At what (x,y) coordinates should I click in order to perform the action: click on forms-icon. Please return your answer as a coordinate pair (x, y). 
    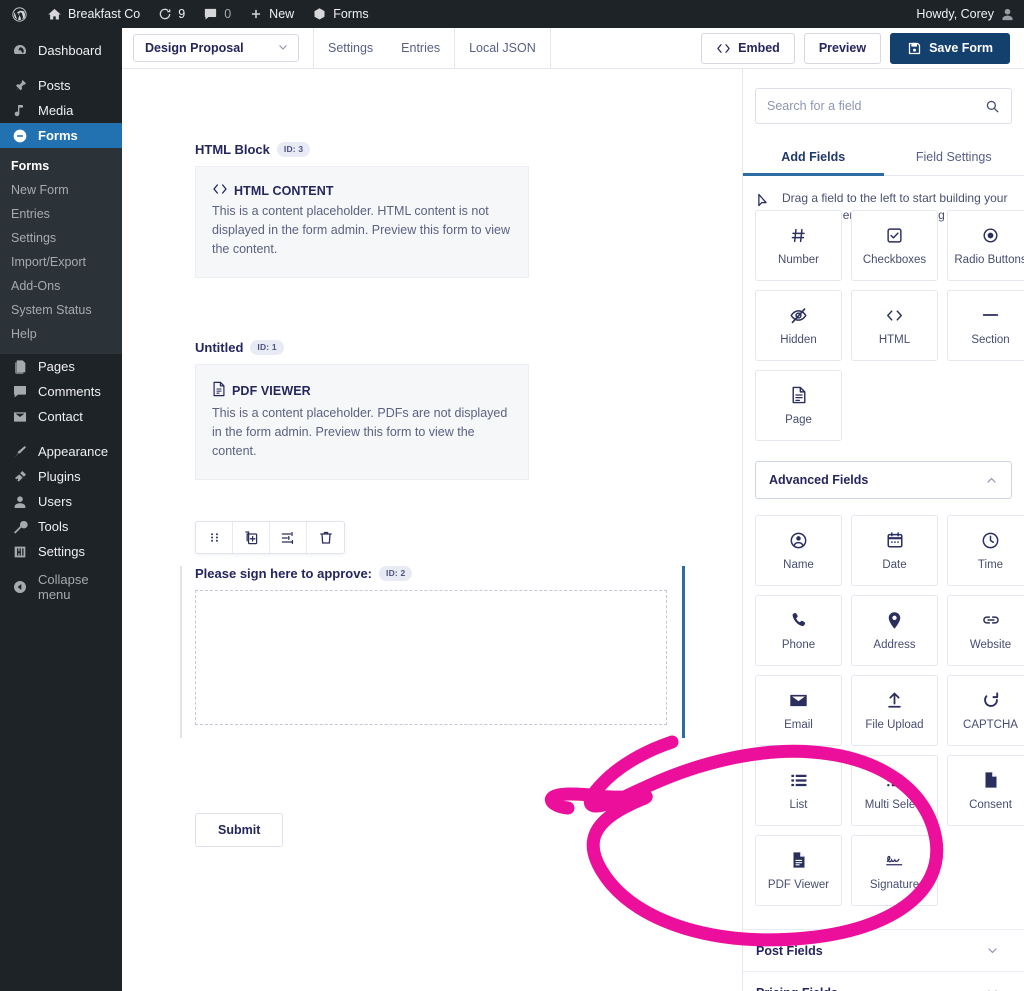
    Looking at the image, I should click on (20, 136).